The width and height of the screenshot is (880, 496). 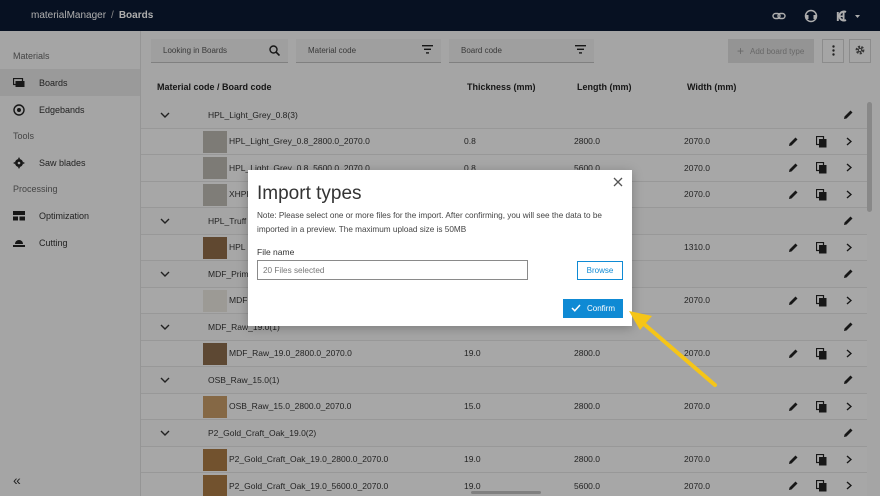 I want to click on pointer-arrow-icon, so click(x=673, y=349).